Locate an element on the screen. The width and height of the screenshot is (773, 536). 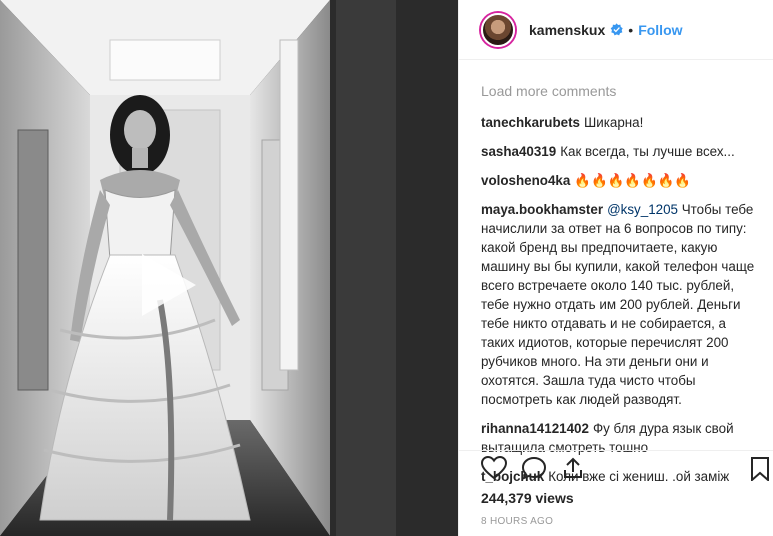
comment-item: tanechkarubets Шикарна! is located at coordinates (619, 122).